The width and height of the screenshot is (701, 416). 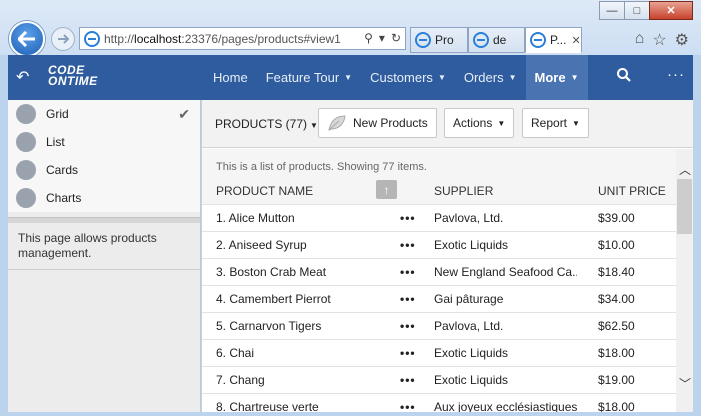 I want to click on close-tab-icon: ✕, so click(x=575, y=40).